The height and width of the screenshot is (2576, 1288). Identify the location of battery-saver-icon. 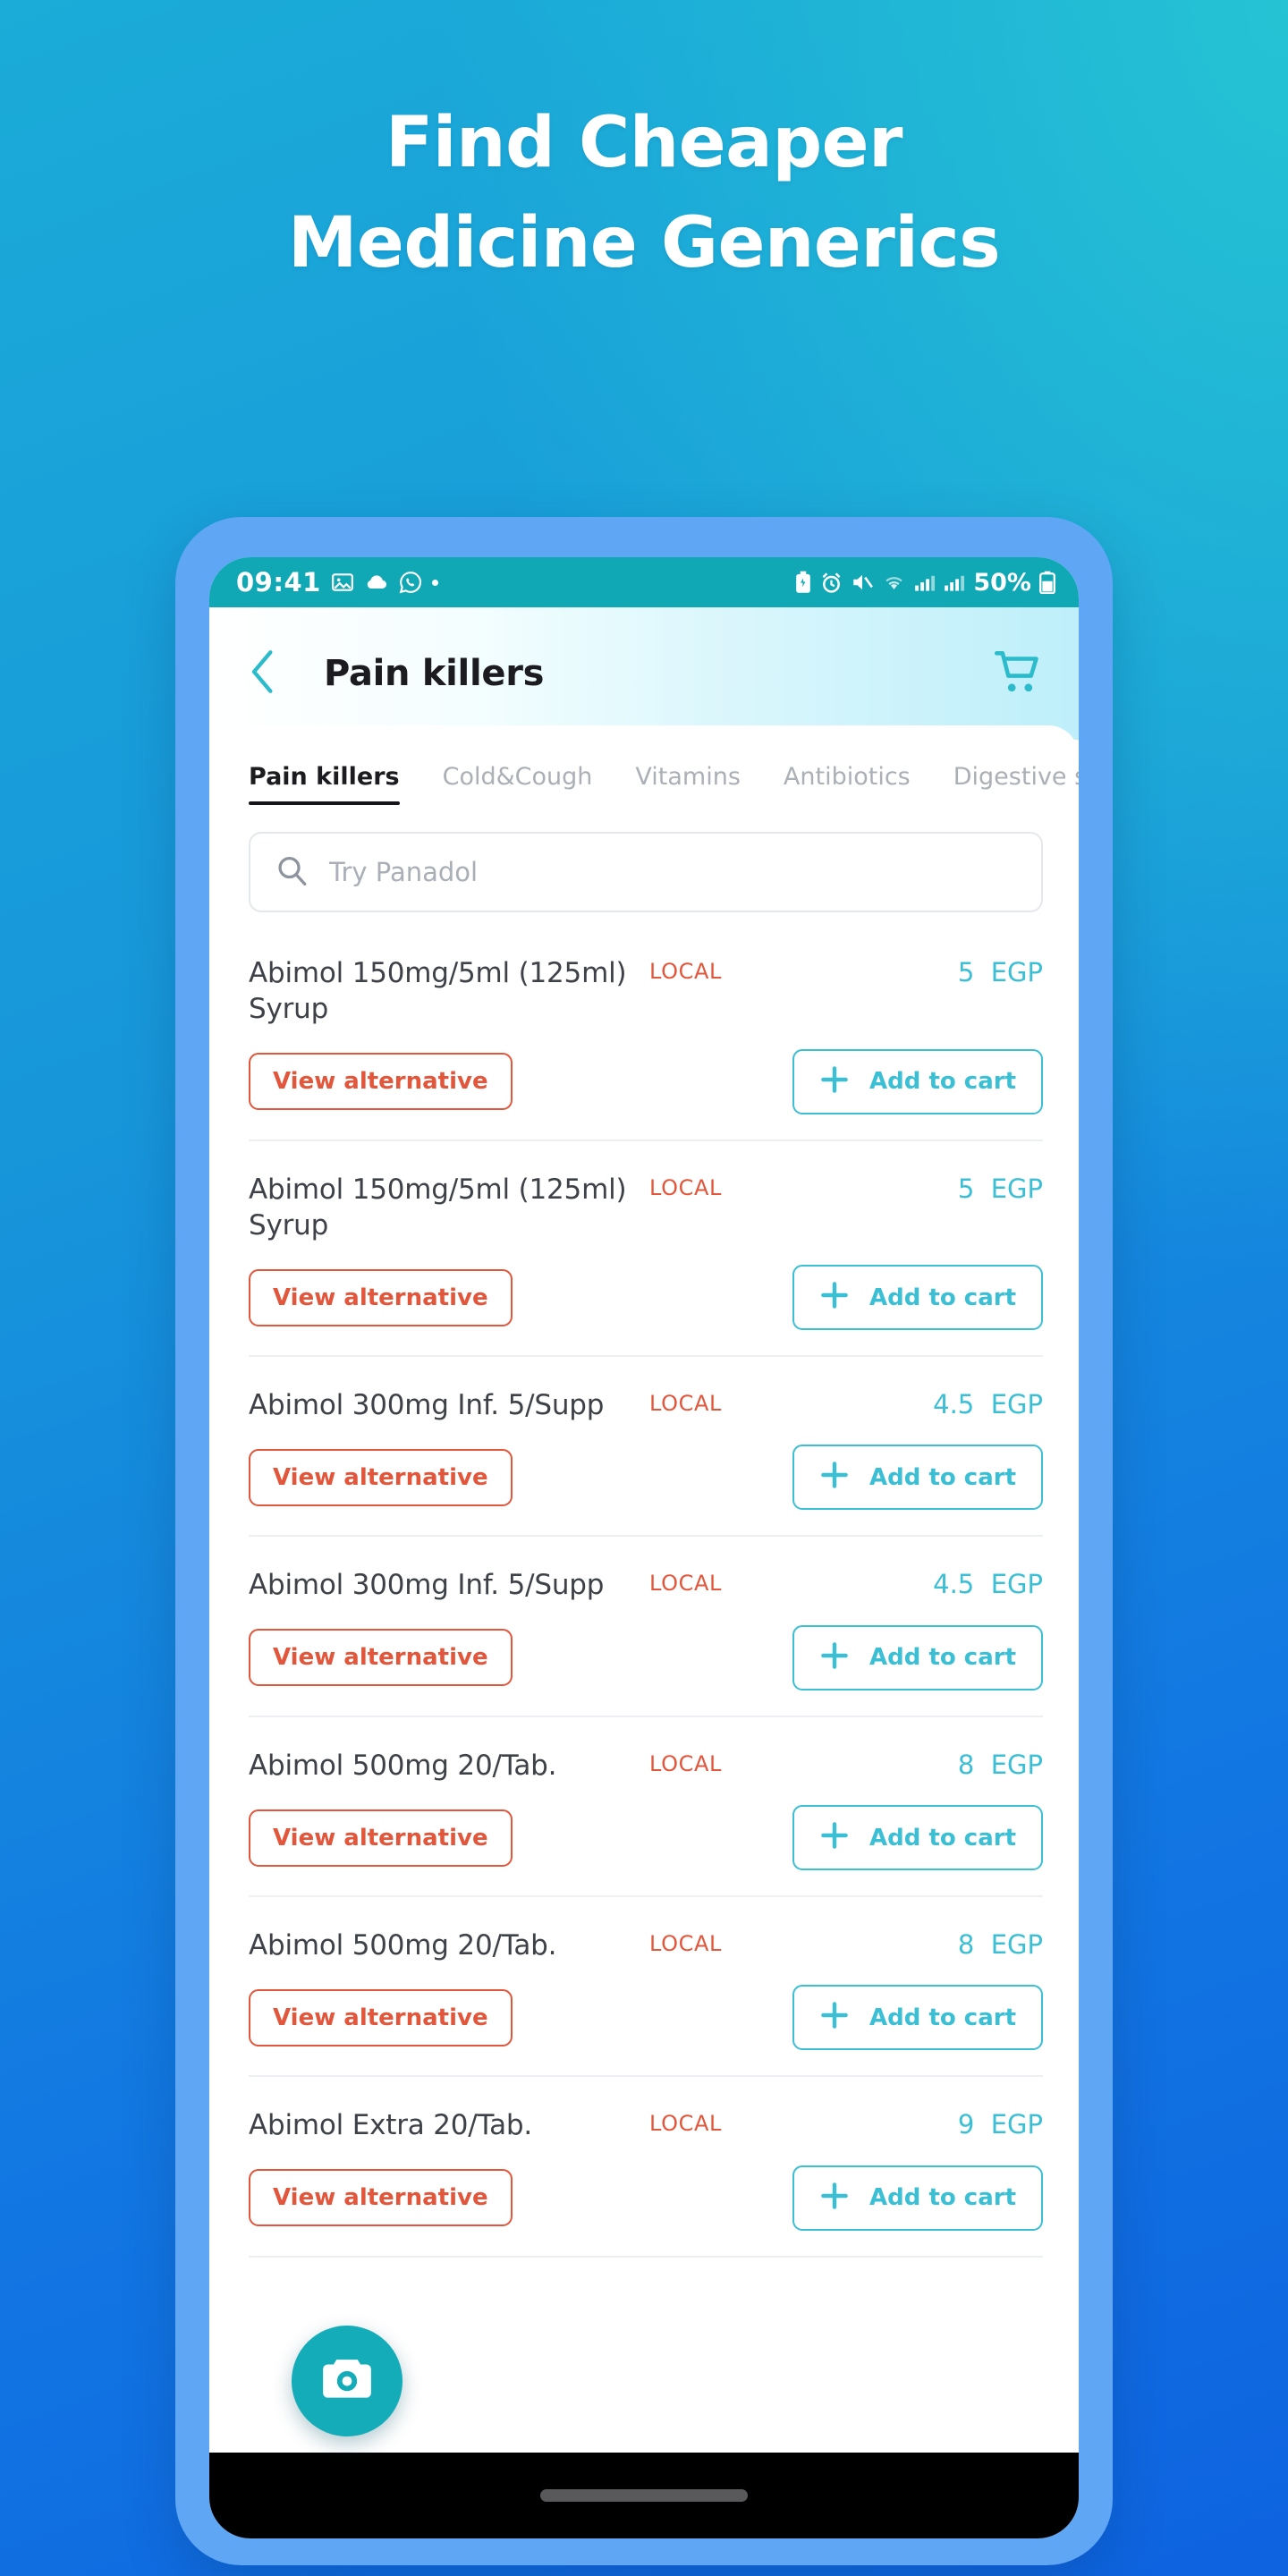
(803, 582).